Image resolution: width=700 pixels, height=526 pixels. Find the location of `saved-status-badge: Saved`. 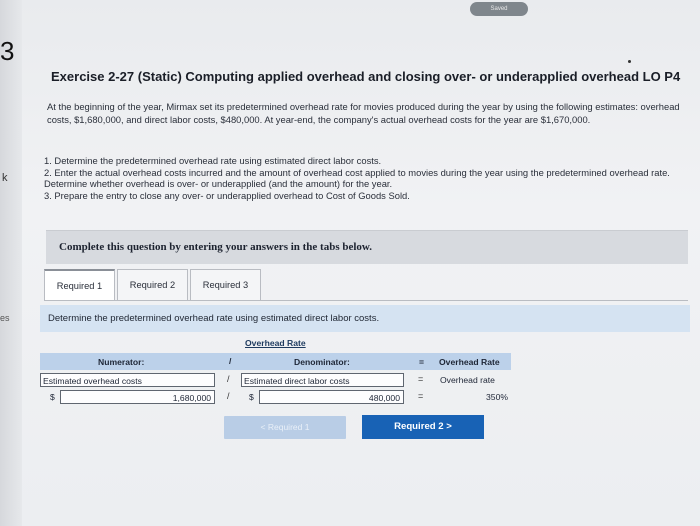

saved-status-badge: Saved is located at coordinates (499, 9).